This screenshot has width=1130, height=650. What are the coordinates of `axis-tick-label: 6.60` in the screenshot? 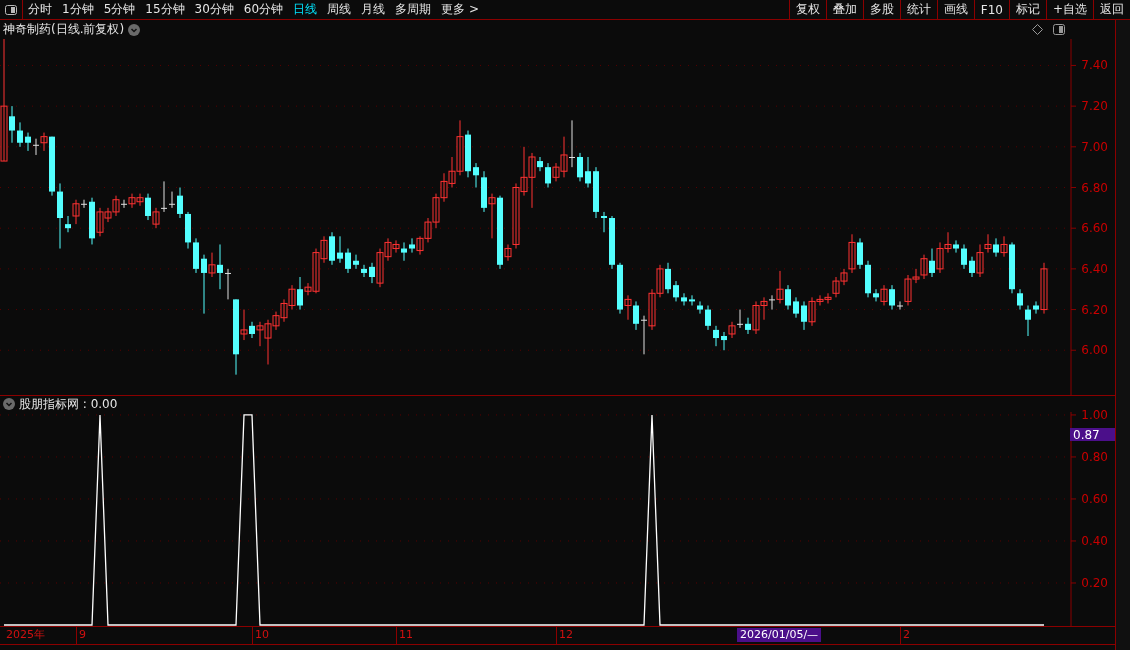 It's located at (1094, 228).